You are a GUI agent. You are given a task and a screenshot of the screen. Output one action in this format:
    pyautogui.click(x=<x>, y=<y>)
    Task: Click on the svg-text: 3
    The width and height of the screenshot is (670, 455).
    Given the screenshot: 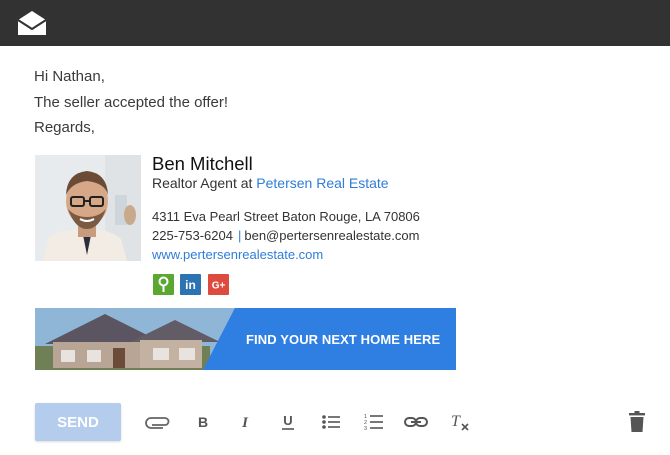 What is the action you would take?
    pyautogui.click(x=365, y=428)
    